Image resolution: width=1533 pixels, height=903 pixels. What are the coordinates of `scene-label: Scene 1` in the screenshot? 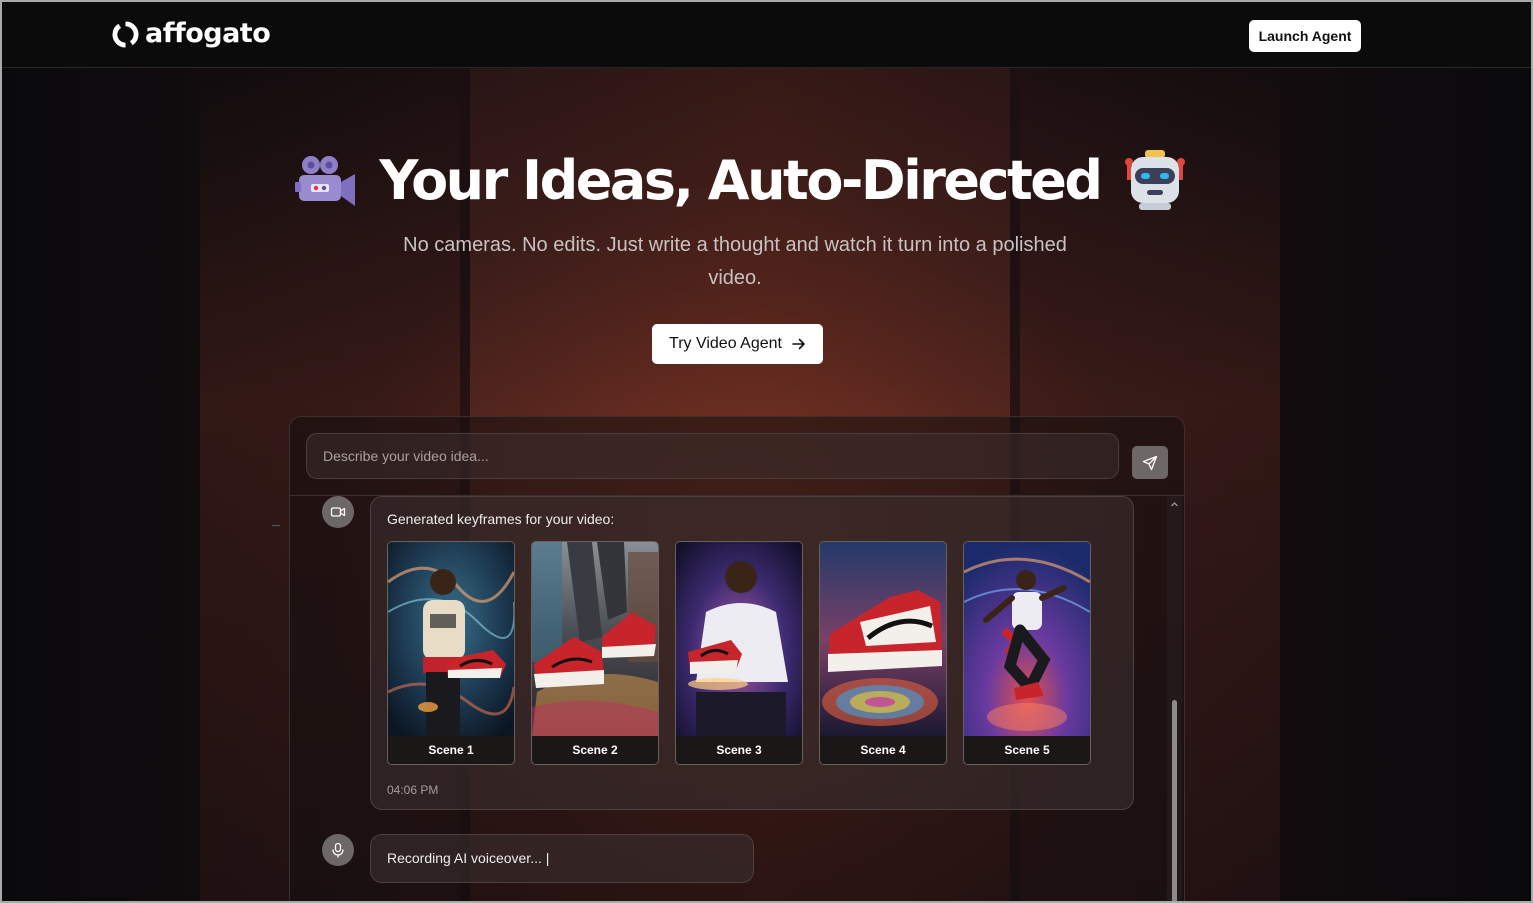 It's located at (451, 750).